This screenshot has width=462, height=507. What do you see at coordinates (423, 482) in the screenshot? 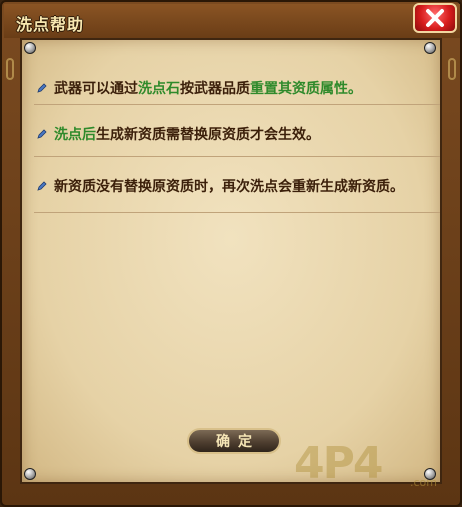
I see `watermark-suffix: .com` at bounding box center [423, 482].